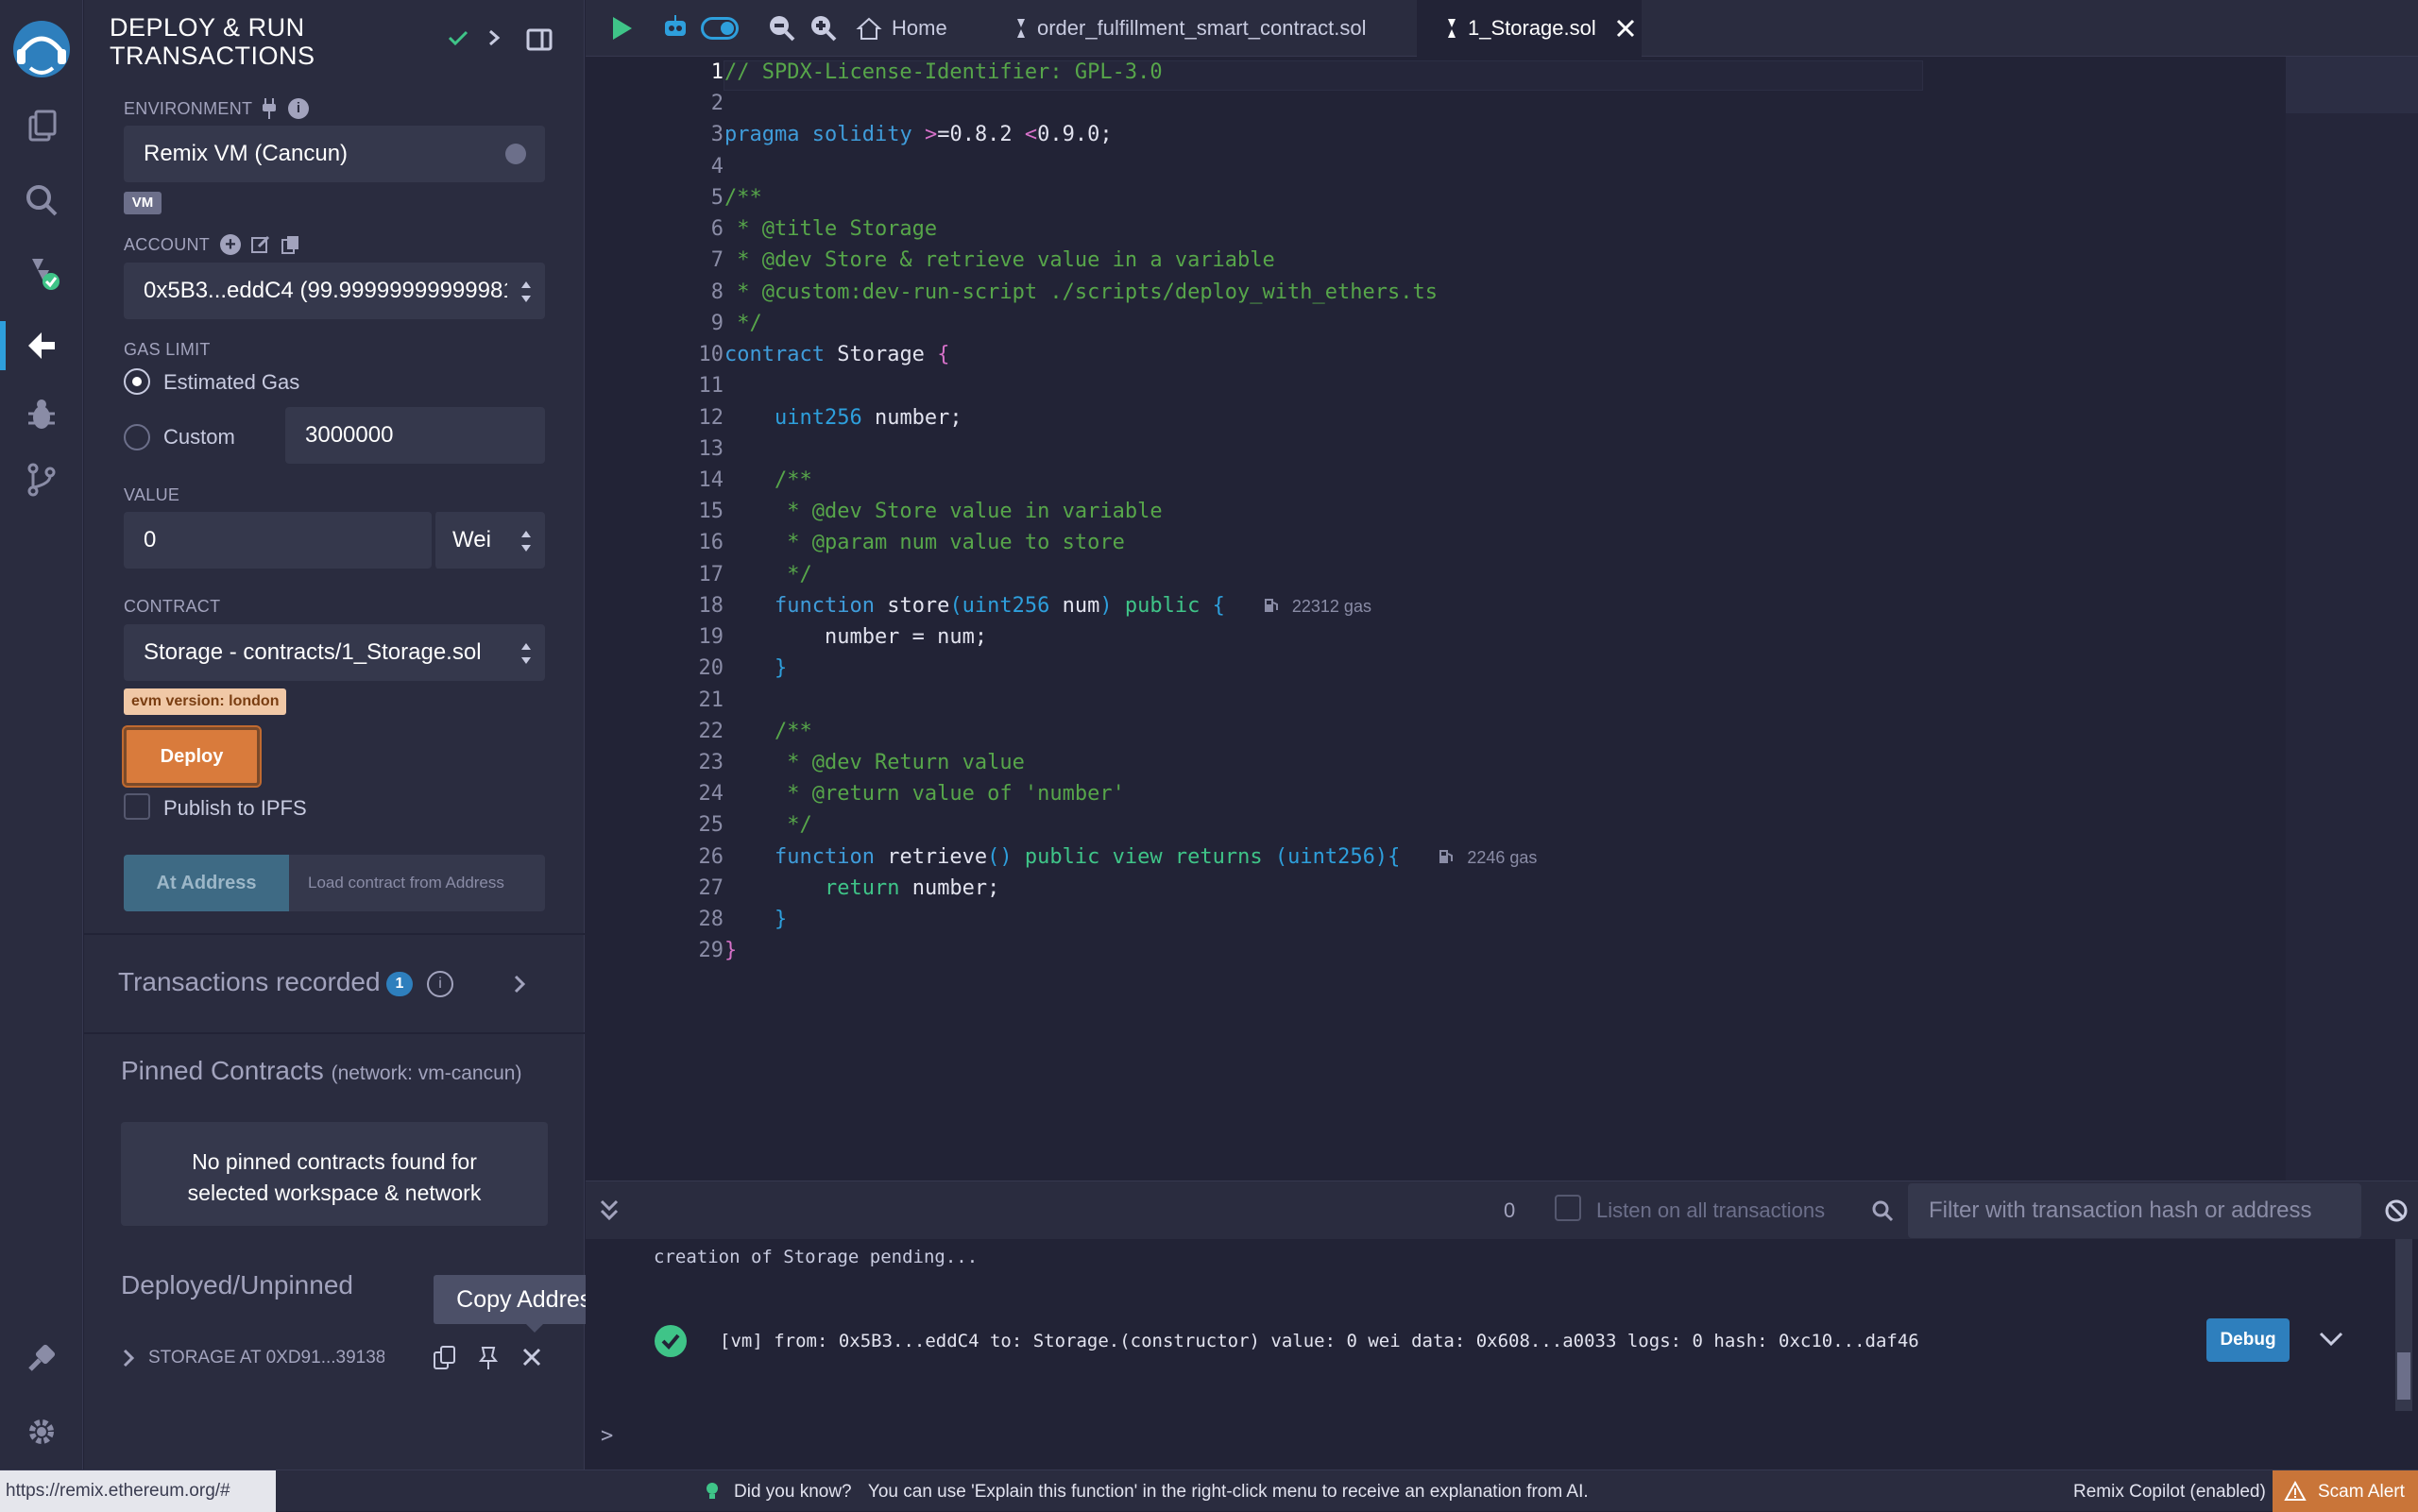  Describe the element at coordinates (1176, 28) in the screenshot. I see `tab-order-fulfillment: order_fulfillment_smart_contract.sol` at that location.